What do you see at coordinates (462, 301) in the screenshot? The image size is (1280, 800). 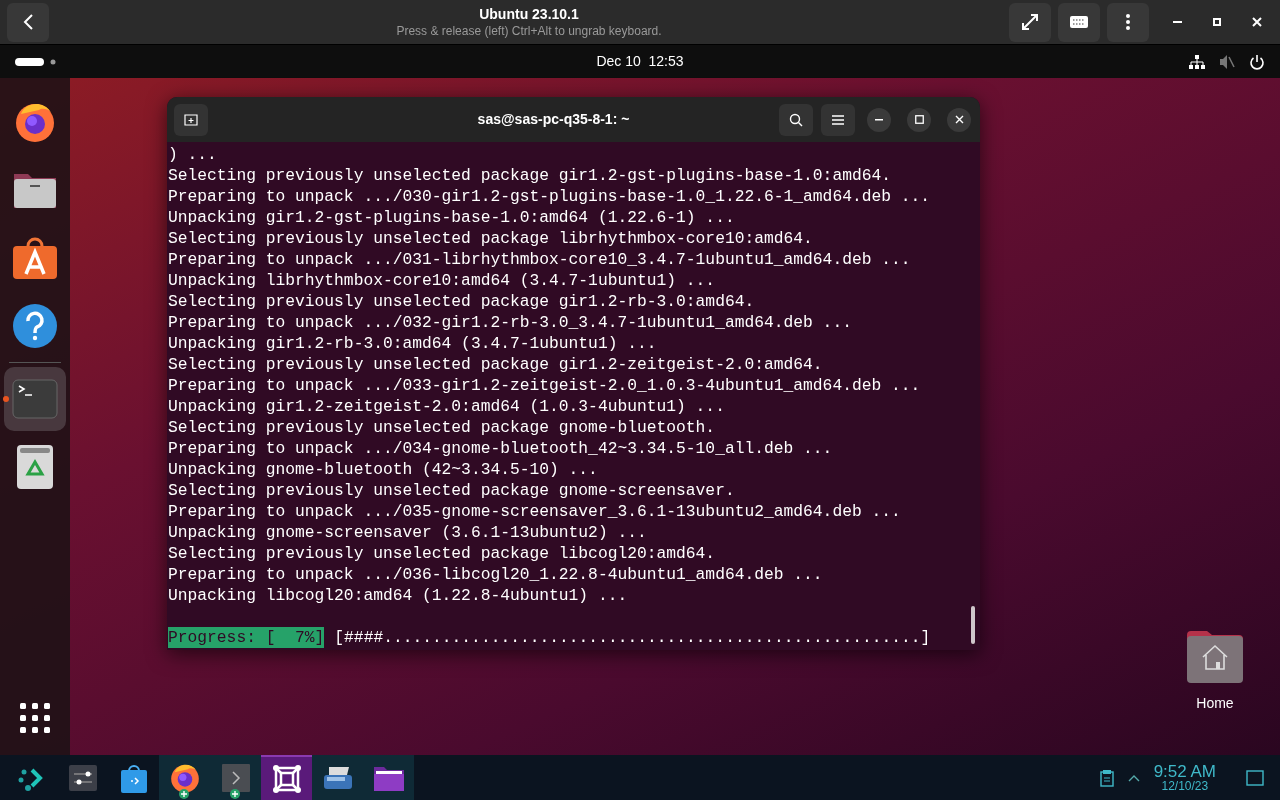 I see `terminal-line: Selecting previously unselected package gir1.2-rb-3.0:amd64.` at bounding box center [462, 301].